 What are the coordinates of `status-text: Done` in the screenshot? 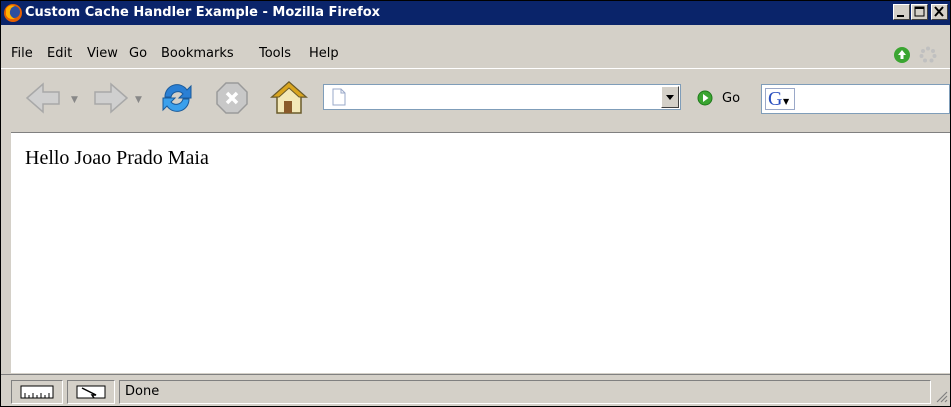 It's located at (142, 391).